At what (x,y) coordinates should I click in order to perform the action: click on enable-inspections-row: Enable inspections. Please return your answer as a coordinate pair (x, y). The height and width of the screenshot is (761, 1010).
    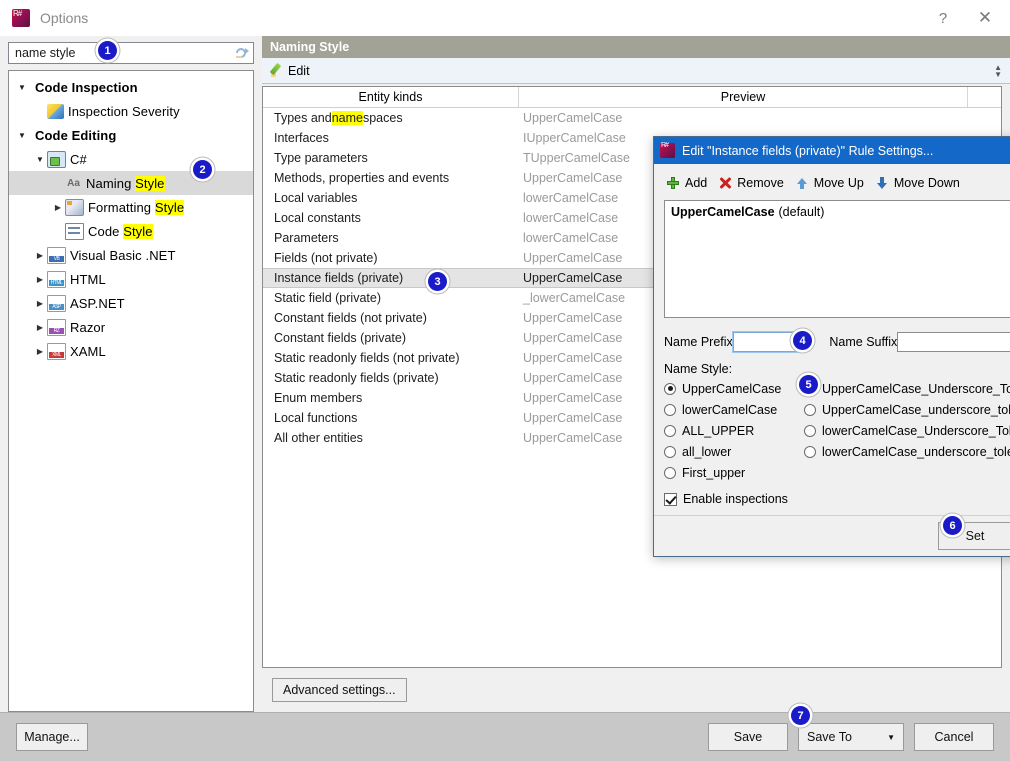
    Looking at the image, I should click on (837, 499).